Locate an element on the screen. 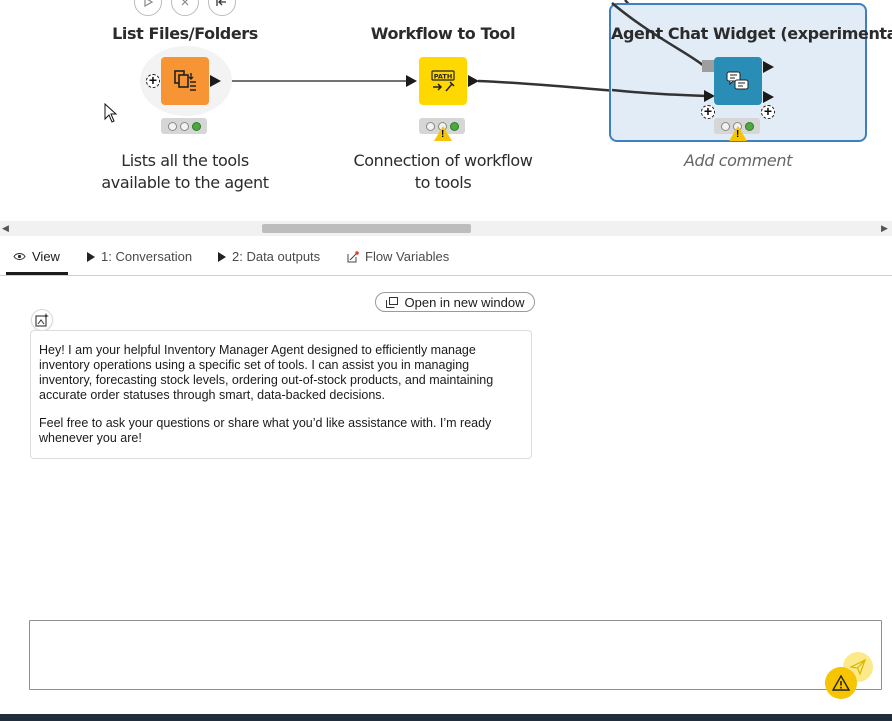 This screenshot has width=892, height=721. mouse-cursor-icon is located at coordinates (111, 113).